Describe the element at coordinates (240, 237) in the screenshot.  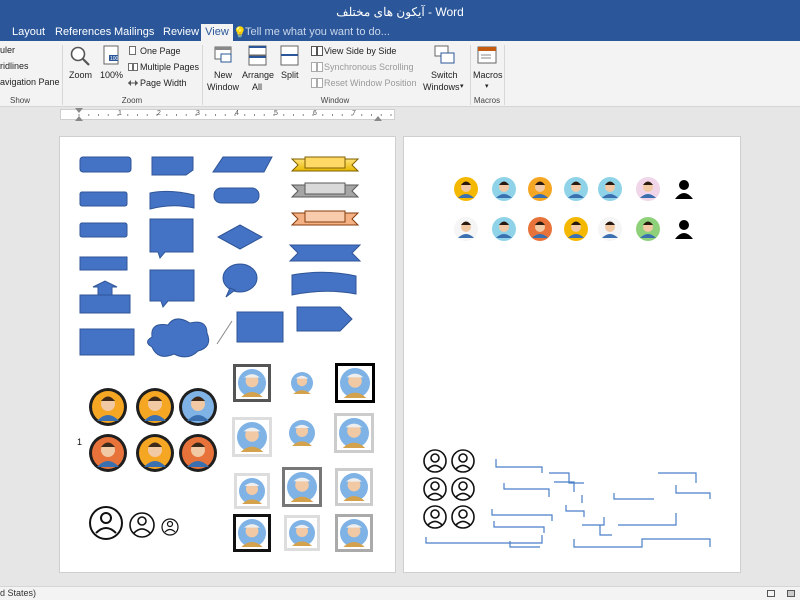
I see `diamond-shape` at that location.